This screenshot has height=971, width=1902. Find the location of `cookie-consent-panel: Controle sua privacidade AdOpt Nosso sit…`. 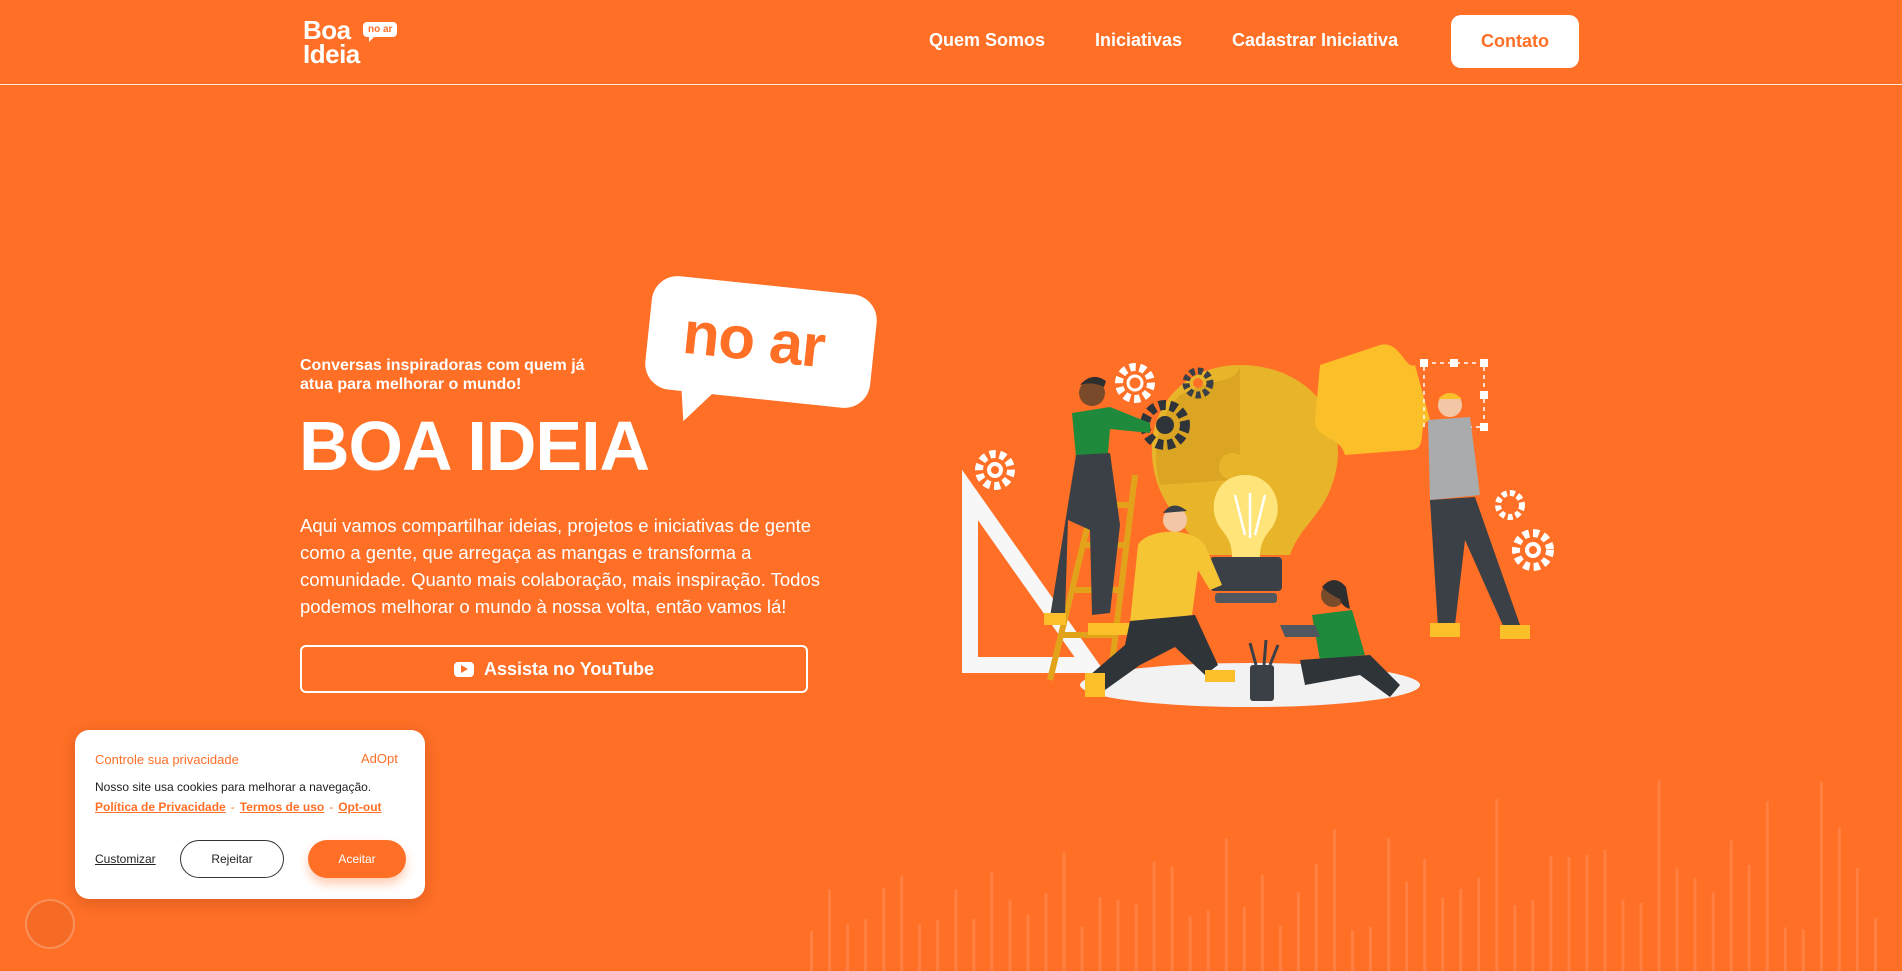

cookie-consent-panel: Controle sua privacidade AdOpt Nosso sit… is located at coordinates (250, 814).